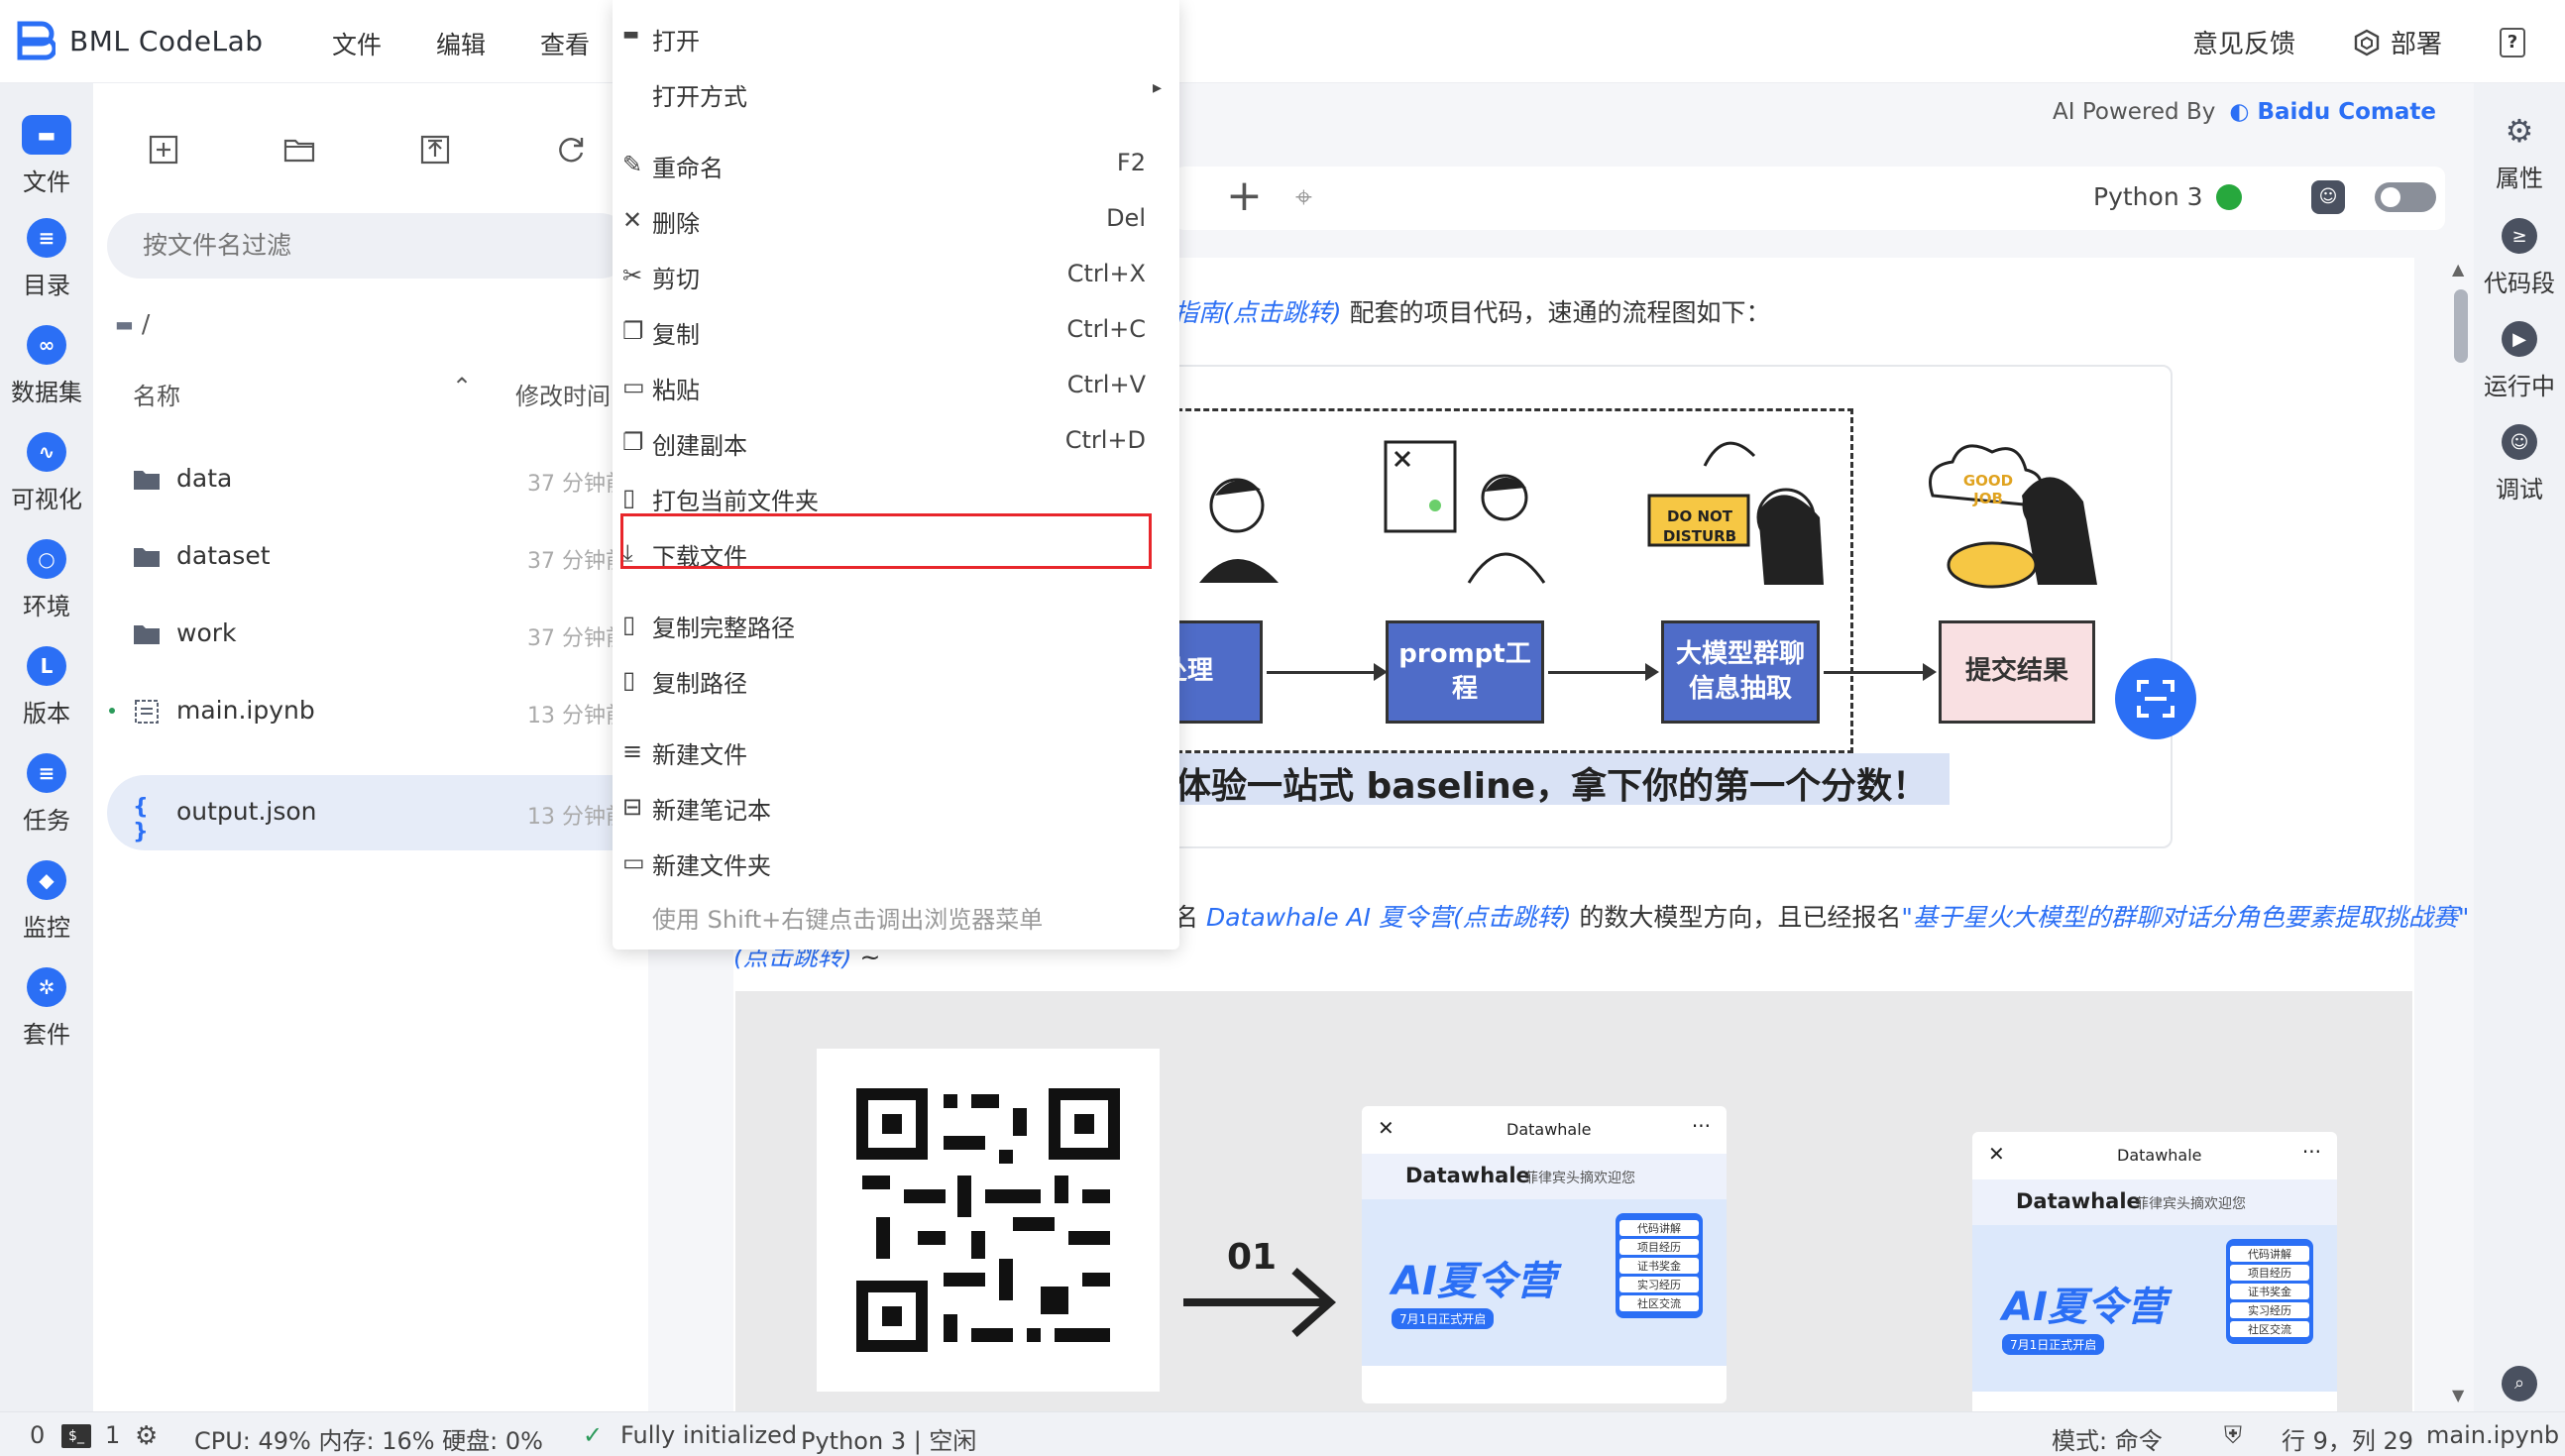 The image size is (2565, 1456). Describe the element at coordinates (435, 150) in the screenshot. I see `upload-icon` at that location.